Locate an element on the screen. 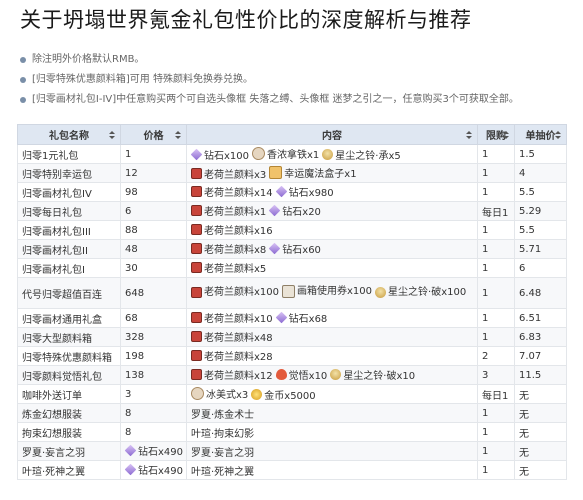  paint-icon is located at coordinates (196, 210).